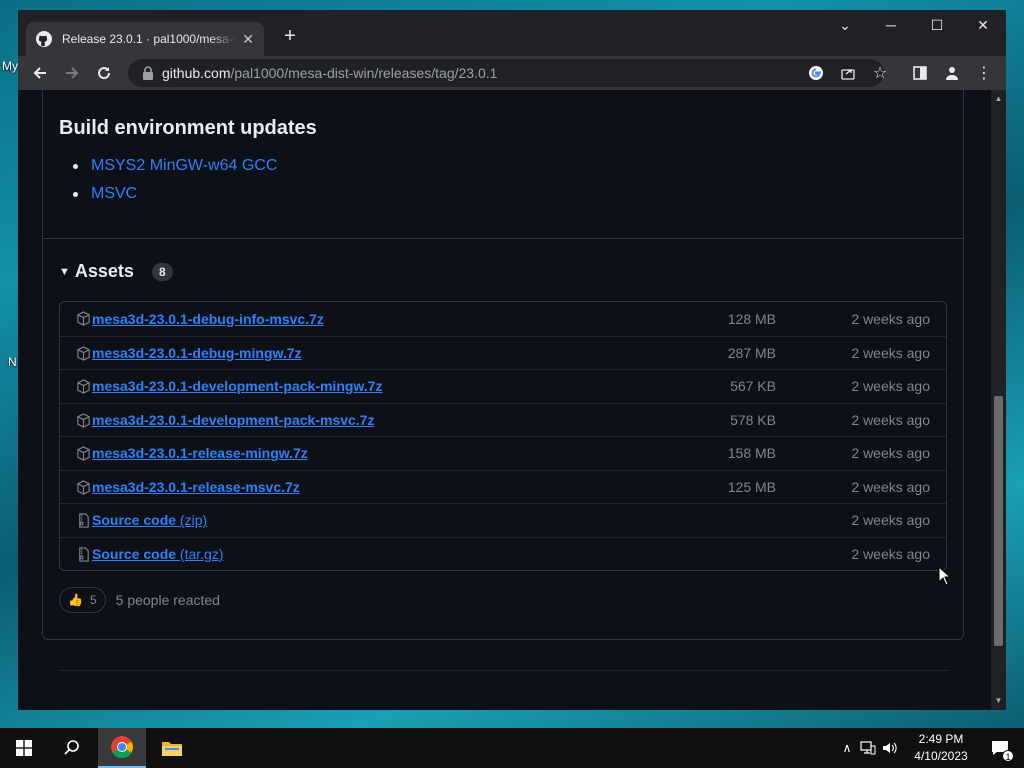 Image resolution: width=1024 pixels, height=768 pixels. I want to click on desktop-icon-label: N, so click(12, 362).